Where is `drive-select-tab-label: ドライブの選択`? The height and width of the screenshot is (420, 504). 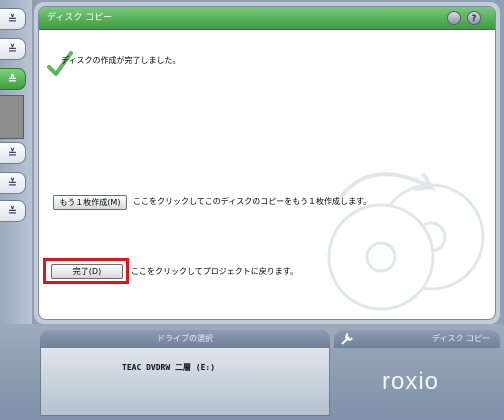
drive-select-tab-label: ドライブの選択 is located at coordinates (185, 339).